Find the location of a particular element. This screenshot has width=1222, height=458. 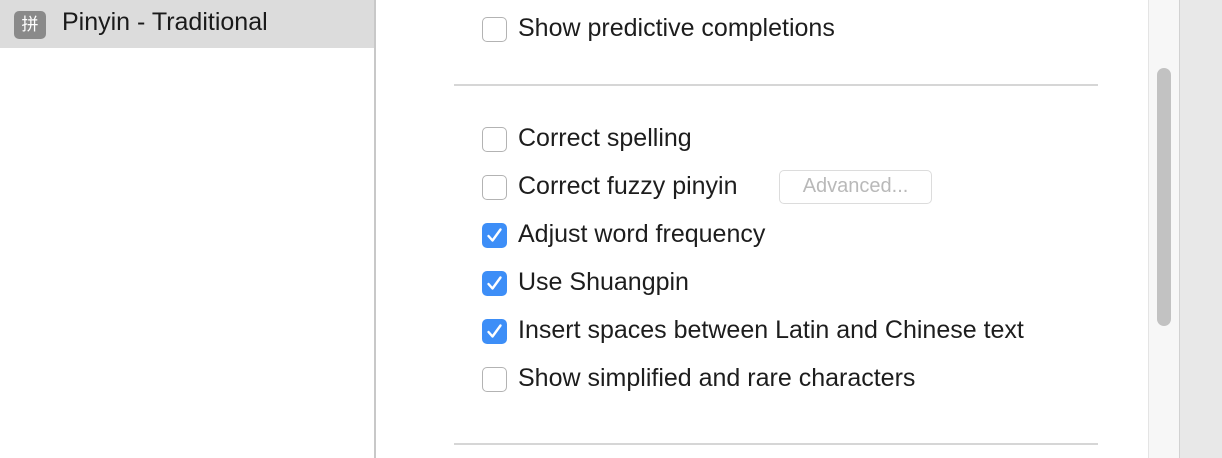

vertical-scrollbar is located at coordinates (1163, 229).